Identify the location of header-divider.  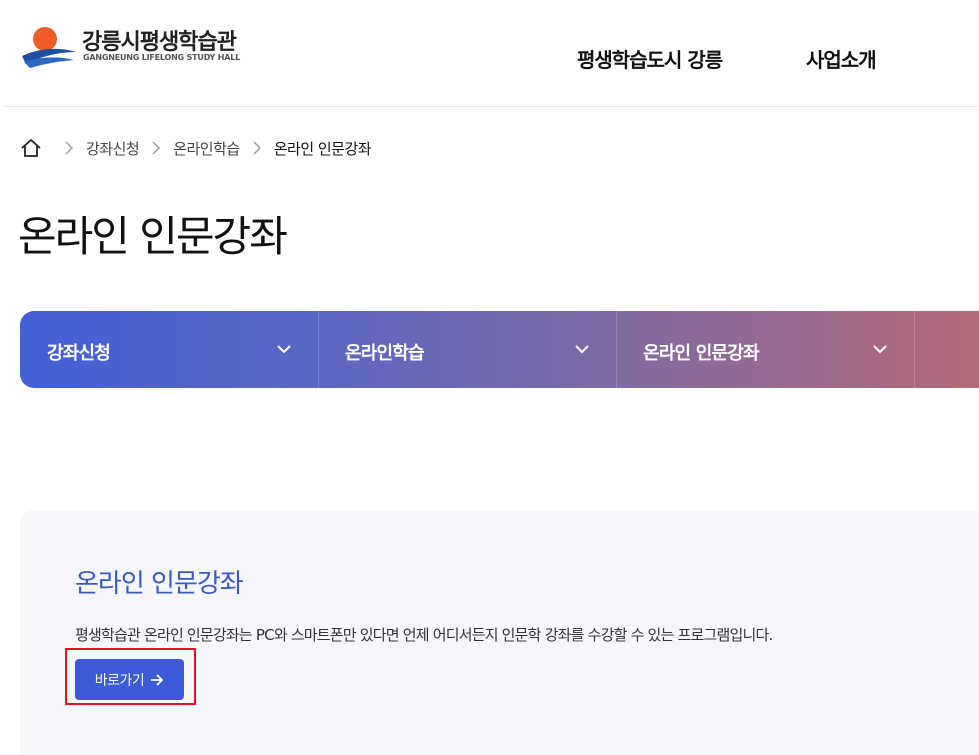
(492, 106).